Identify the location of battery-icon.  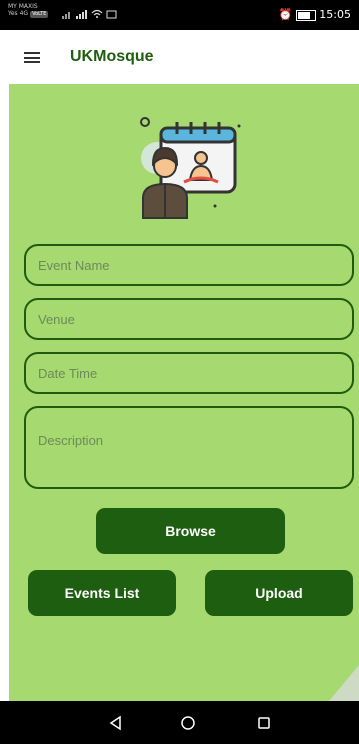
(306, 15).